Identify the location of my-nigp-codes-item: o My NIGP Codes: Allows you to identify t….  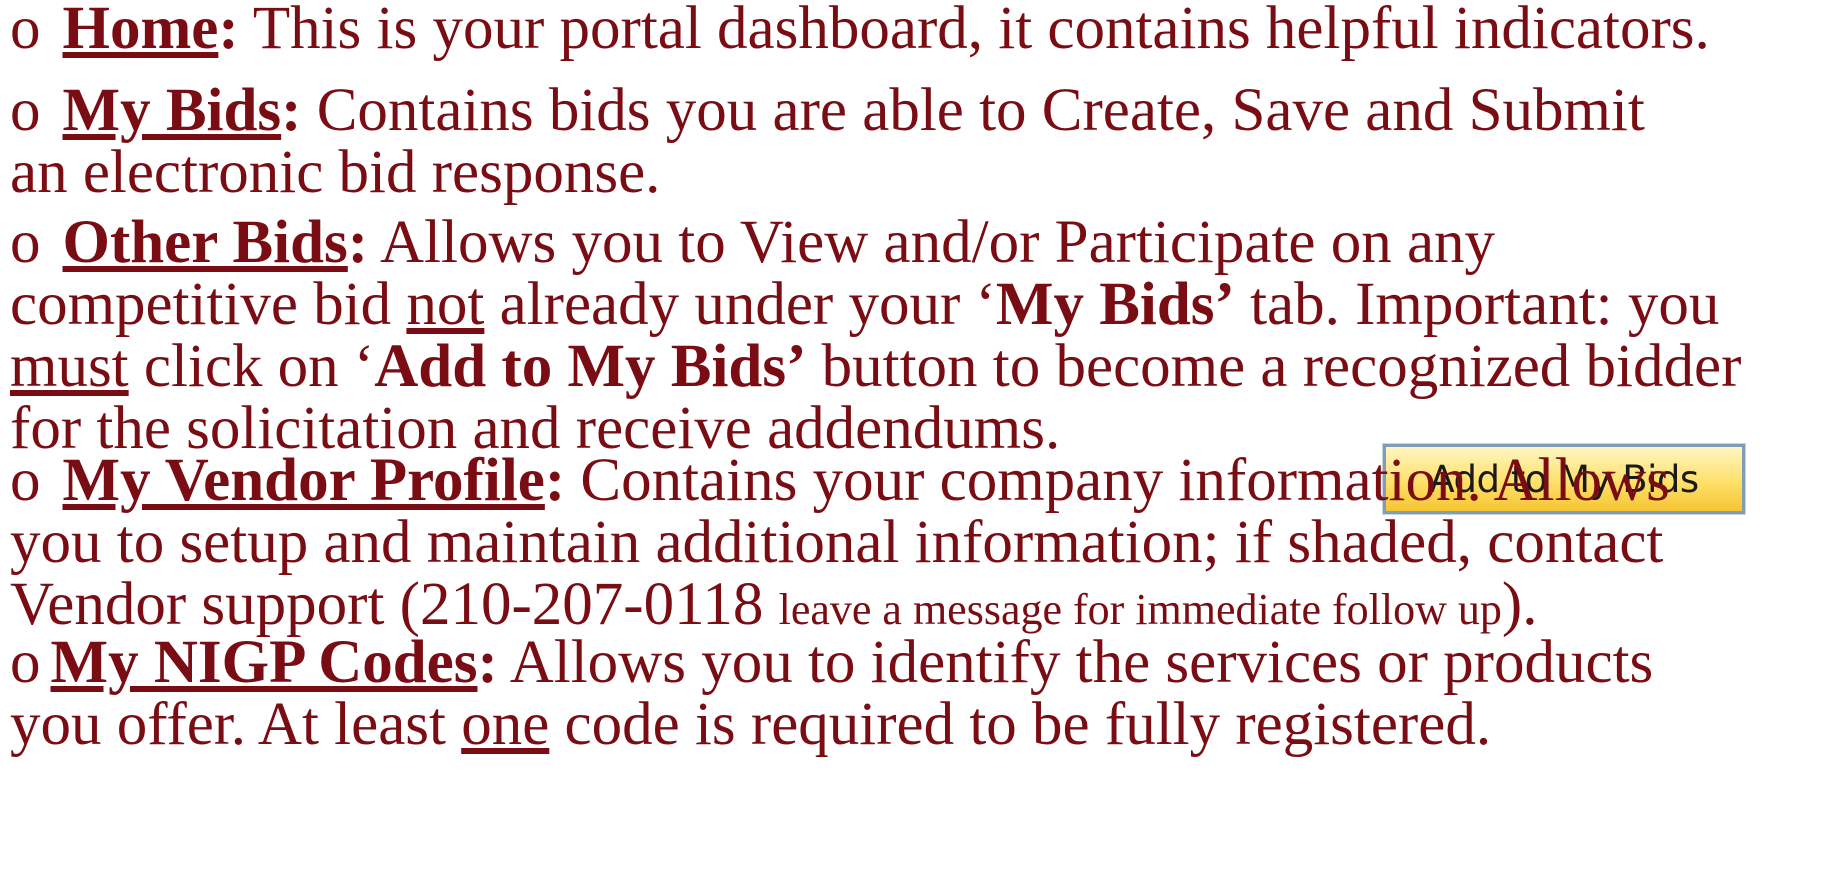
(831, 694).